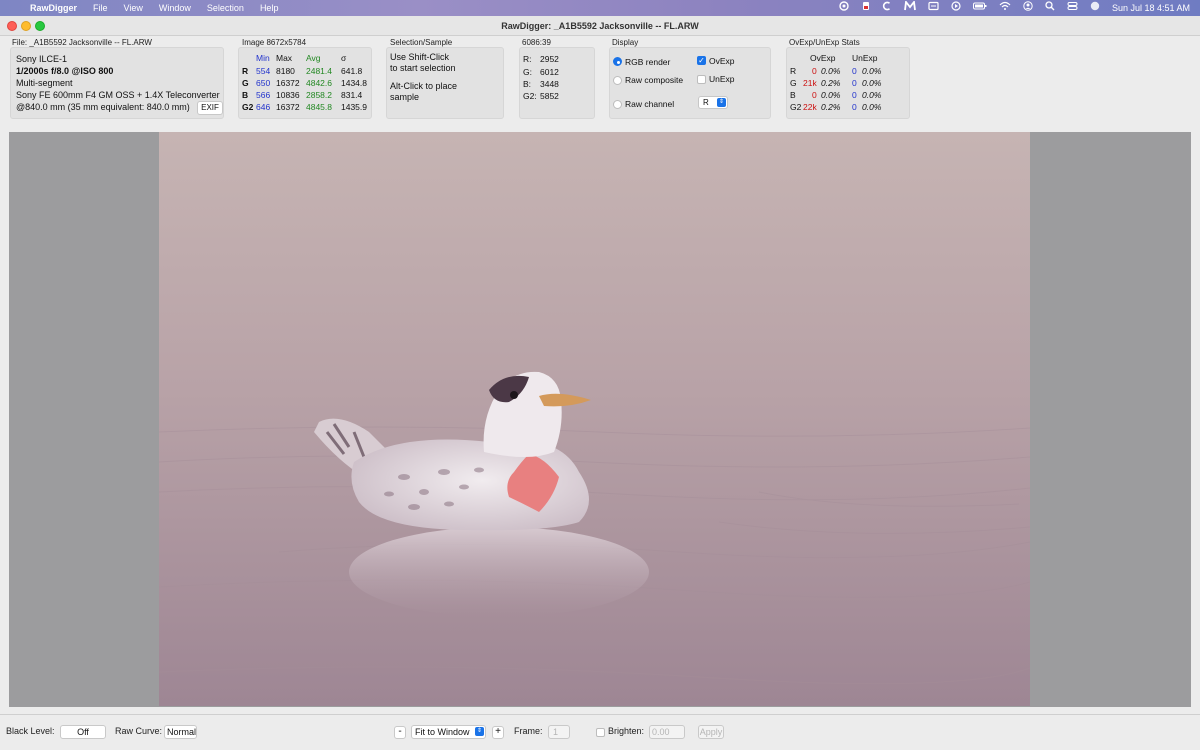 The width and height of the screenshot is (1200, 750). What do you see at coordinates (263, 95) in the screenshot?
I see `stats-row-min: 566` at bounding box center [263, 95].